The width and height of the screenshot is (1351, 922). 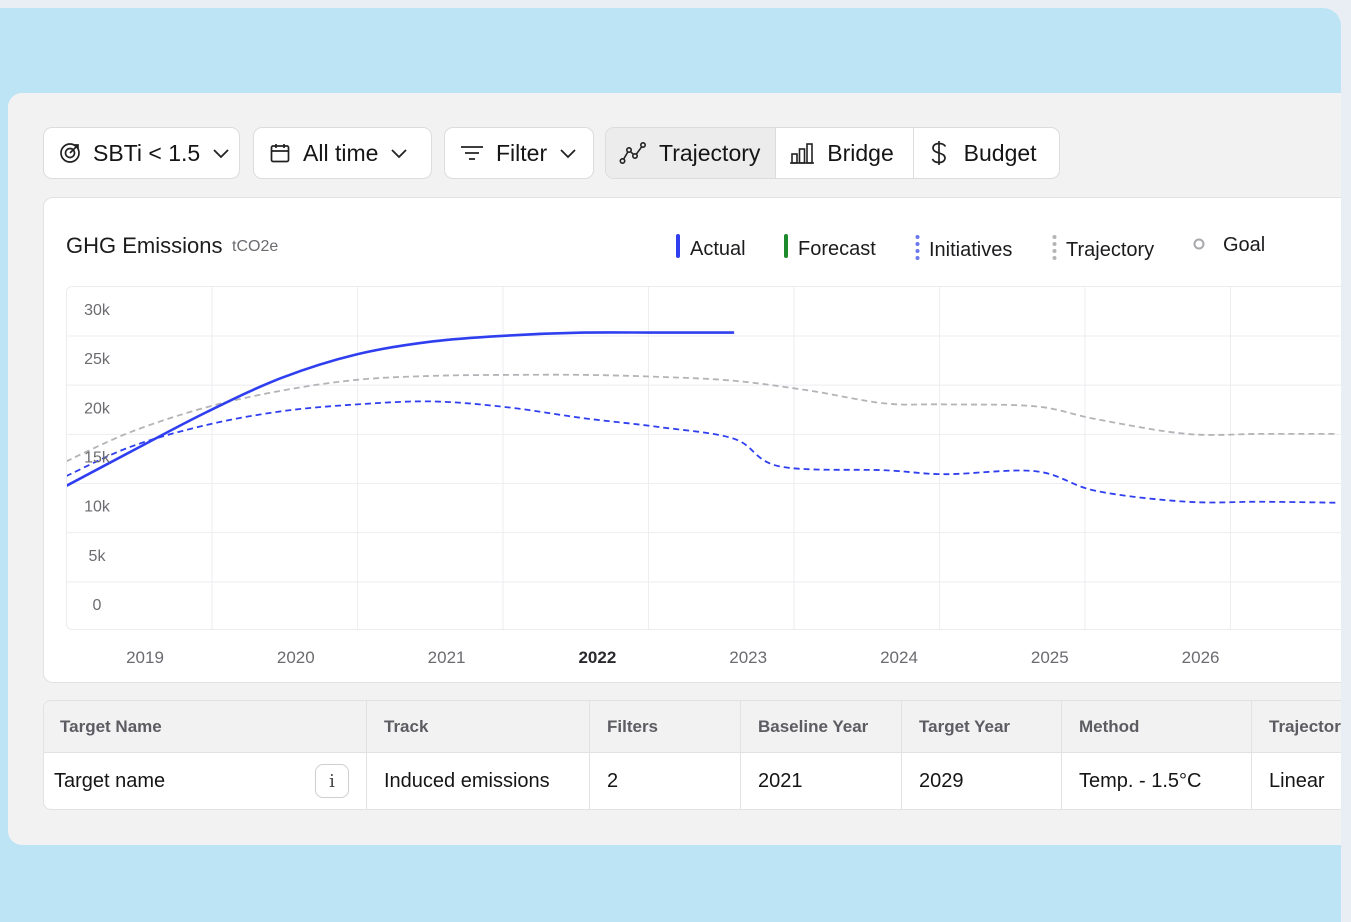 I want to click on legend-forecast: Forecast, so click(x=830, y=249).